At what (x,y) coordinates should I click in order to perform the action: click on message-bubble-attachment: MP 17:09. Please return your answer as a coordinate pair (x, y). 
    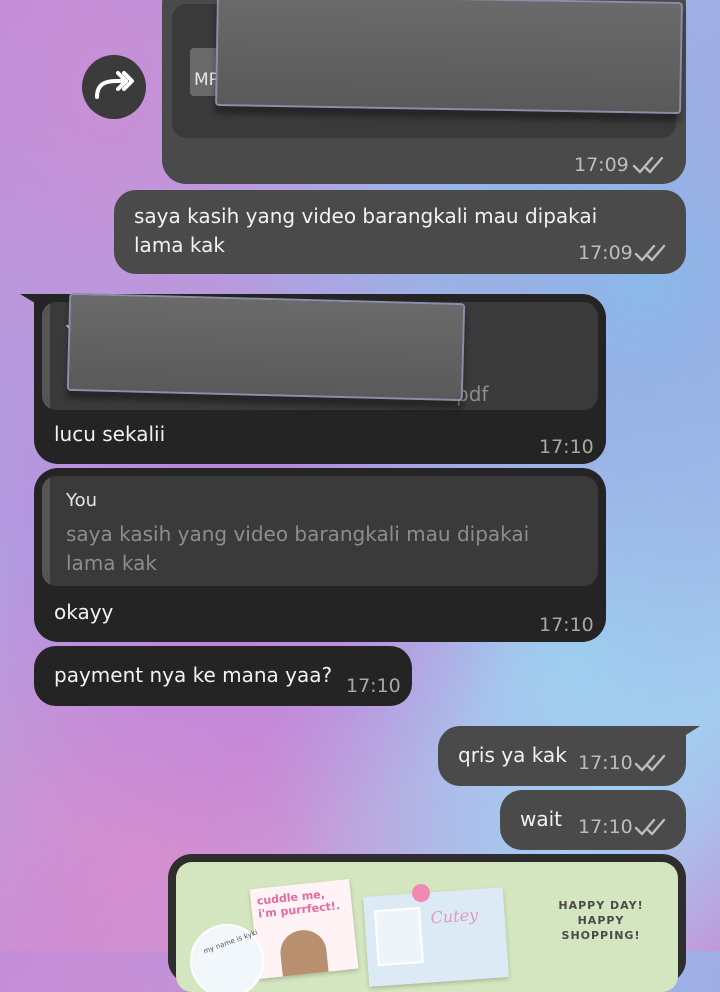
    Looking at the image, I should click on (424, 92).